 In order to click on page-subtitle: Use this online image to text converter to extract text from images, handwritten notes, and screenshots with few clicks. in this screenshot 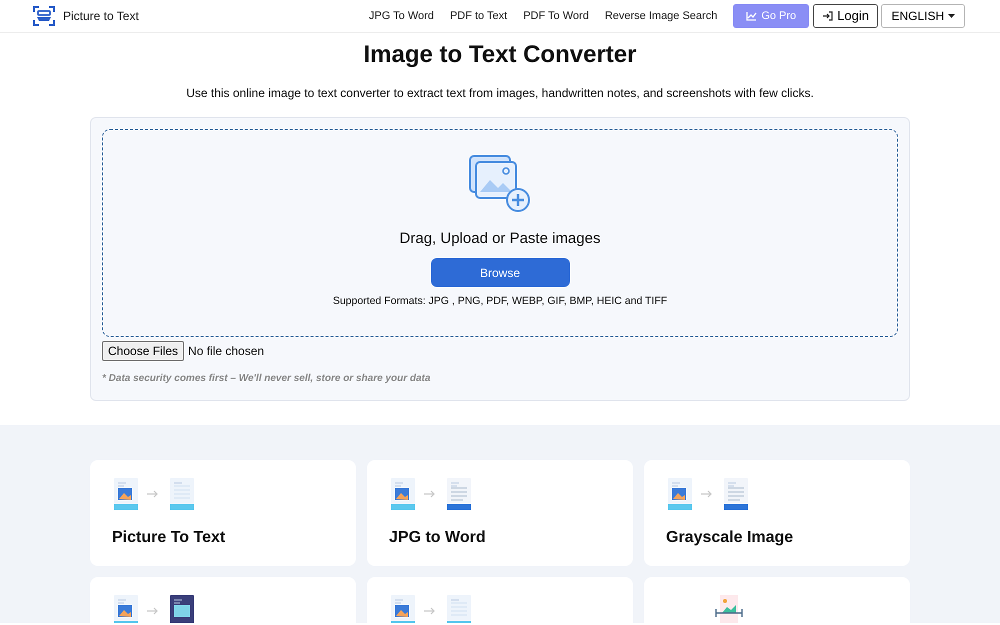, I will do `click(500, 93)`.